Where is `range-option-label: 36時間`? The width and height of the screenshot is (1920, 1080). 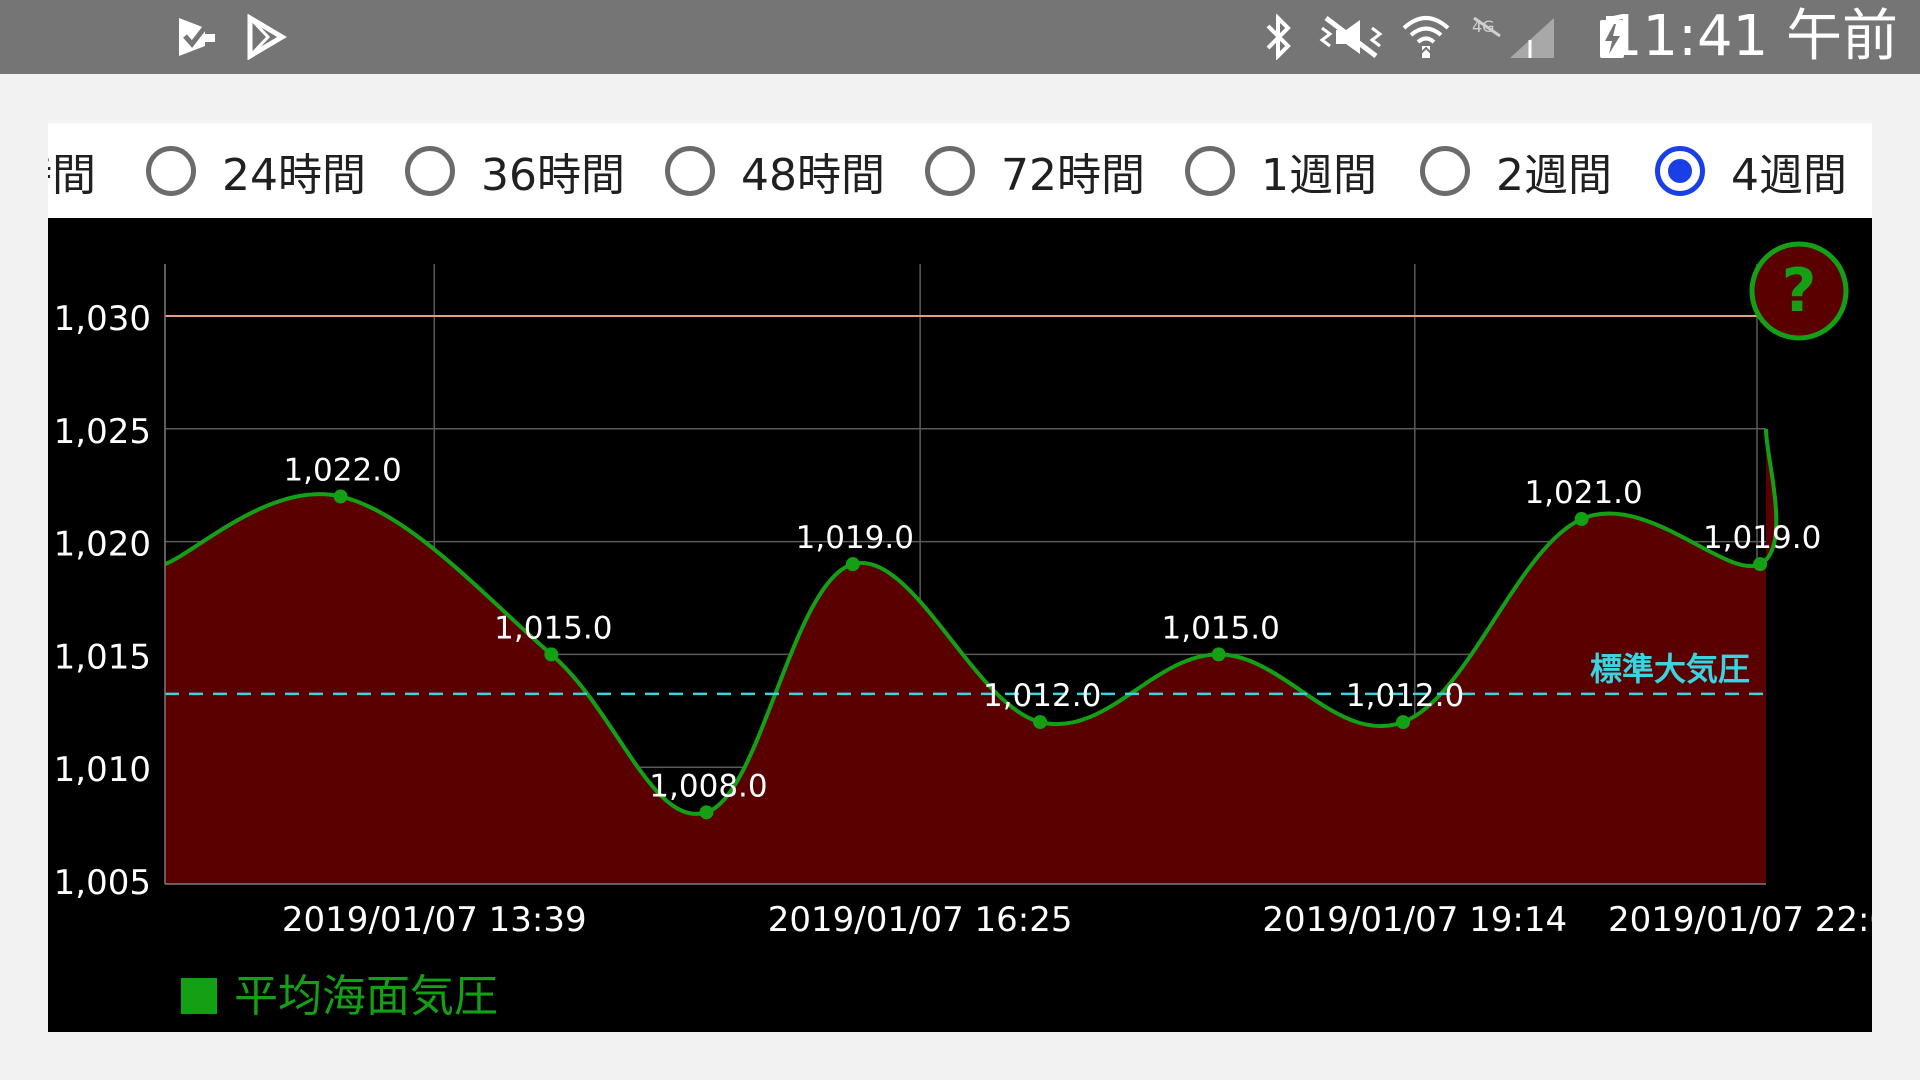 range-option-label: 36時間 is located at coordinates (553, 175).